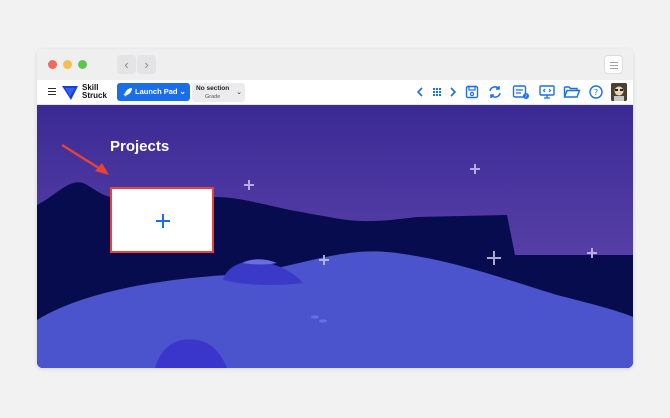 The width and height of the screenshot is (670, 418). I want to click on plus-icon-vertical, so click(163, 221).